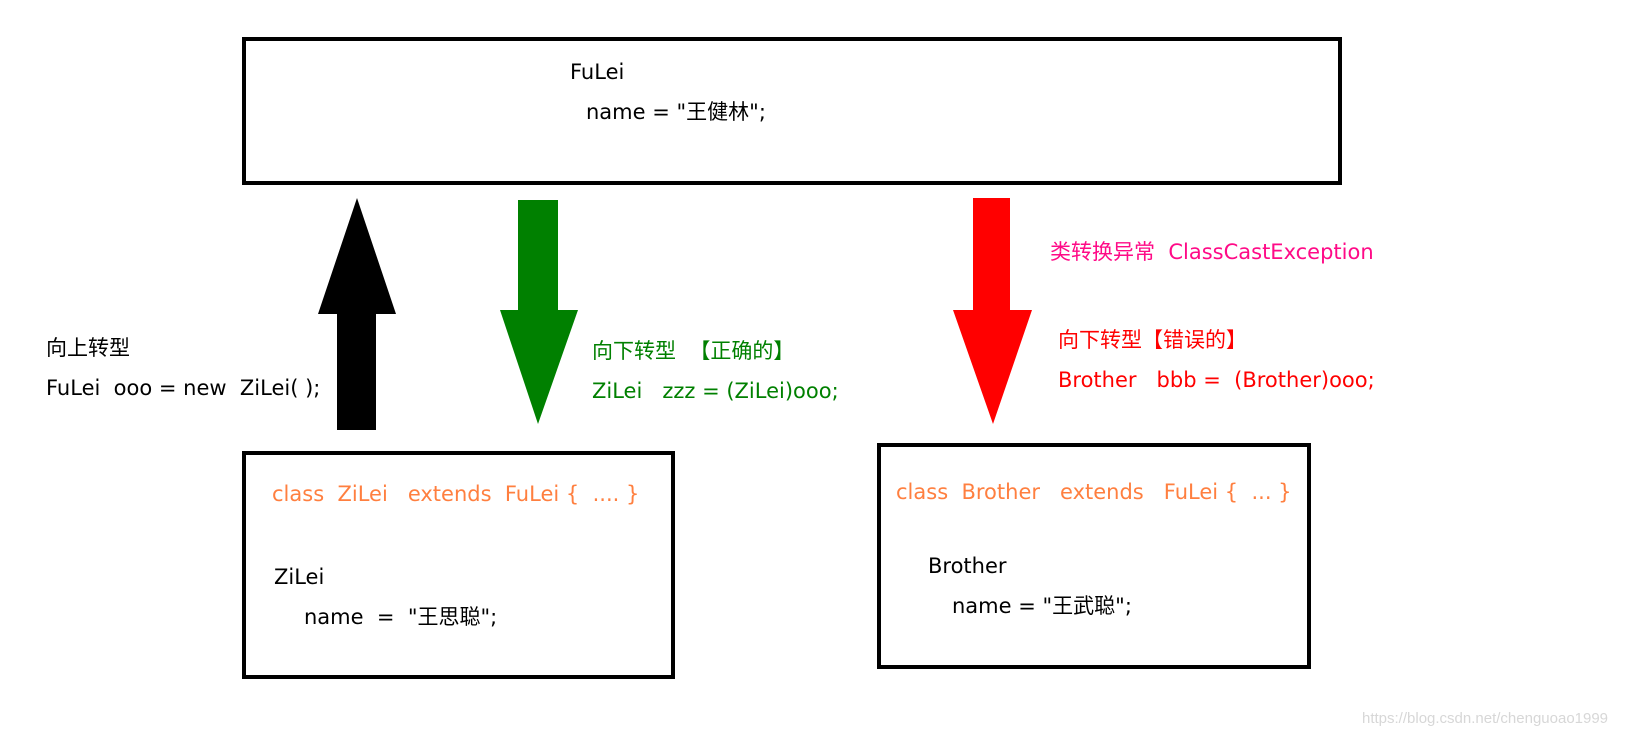 This screenshot has width=1633, height=736. I want to click on downcast-correct-title: 向下转型 【正确的】, so click(693, 351).